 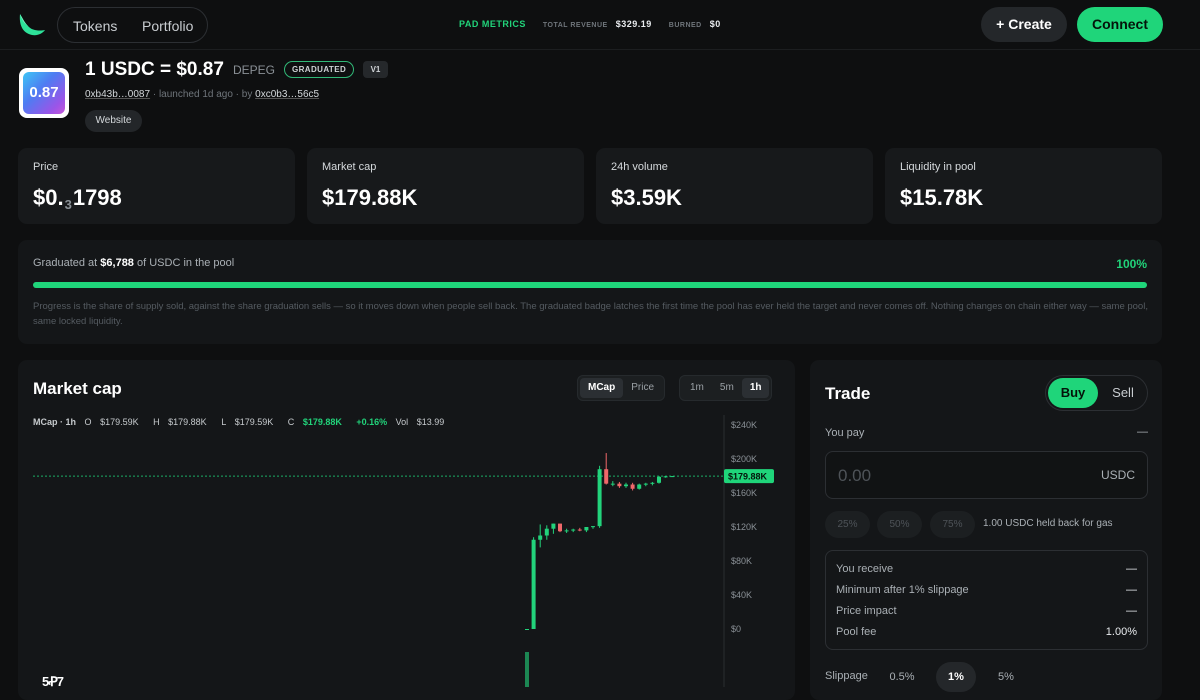 What do you see at coordinates (938, 167) in the screenshot?
I see `stat-label: Liquidity in pool` at bounding box center [938, 167].